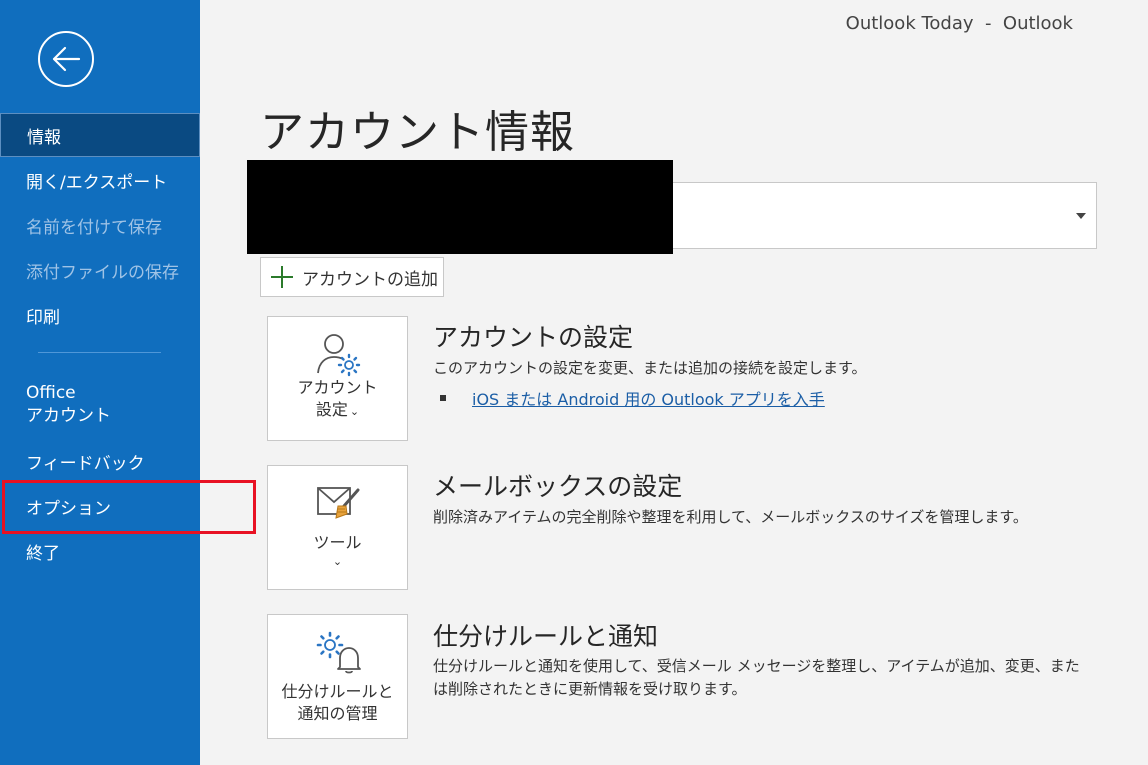 The height and width of the screenshot is (765, 1148). What do you see at coordinates (558, 486) in the screenshot?
I see `mailbox-settings-title: メールボックスの設定` at bounding box center [558, 486].